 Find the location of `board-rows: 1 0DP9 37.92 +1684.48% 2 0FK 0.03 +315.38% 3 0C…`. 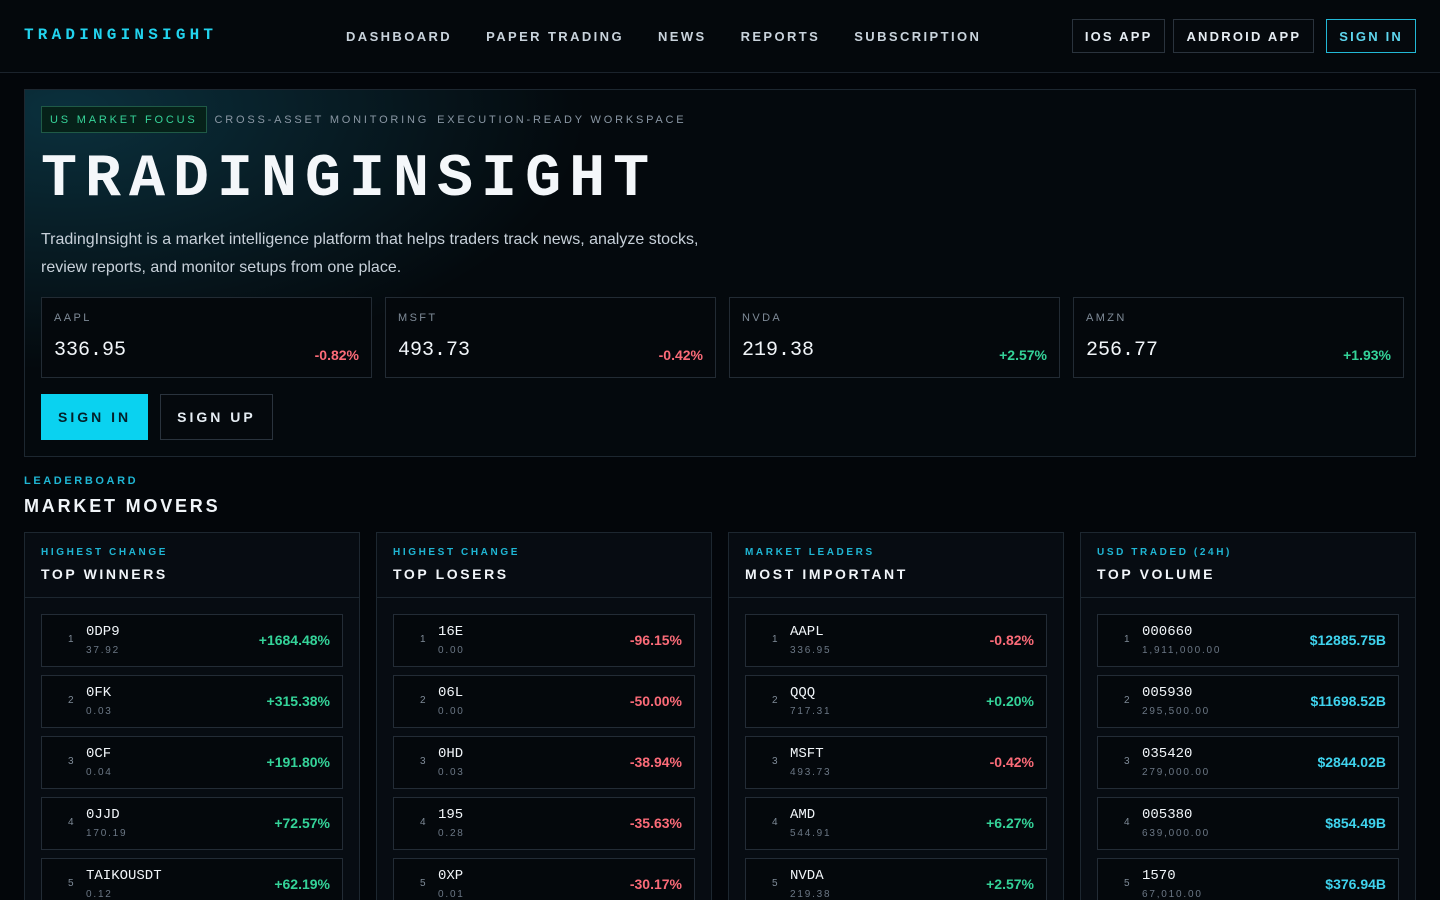

board-rows: 1 0DP9 37.92 +1684.48% 2 0FK 0.03 +315.38% 3 0C… is located at coordinates (192, 749).